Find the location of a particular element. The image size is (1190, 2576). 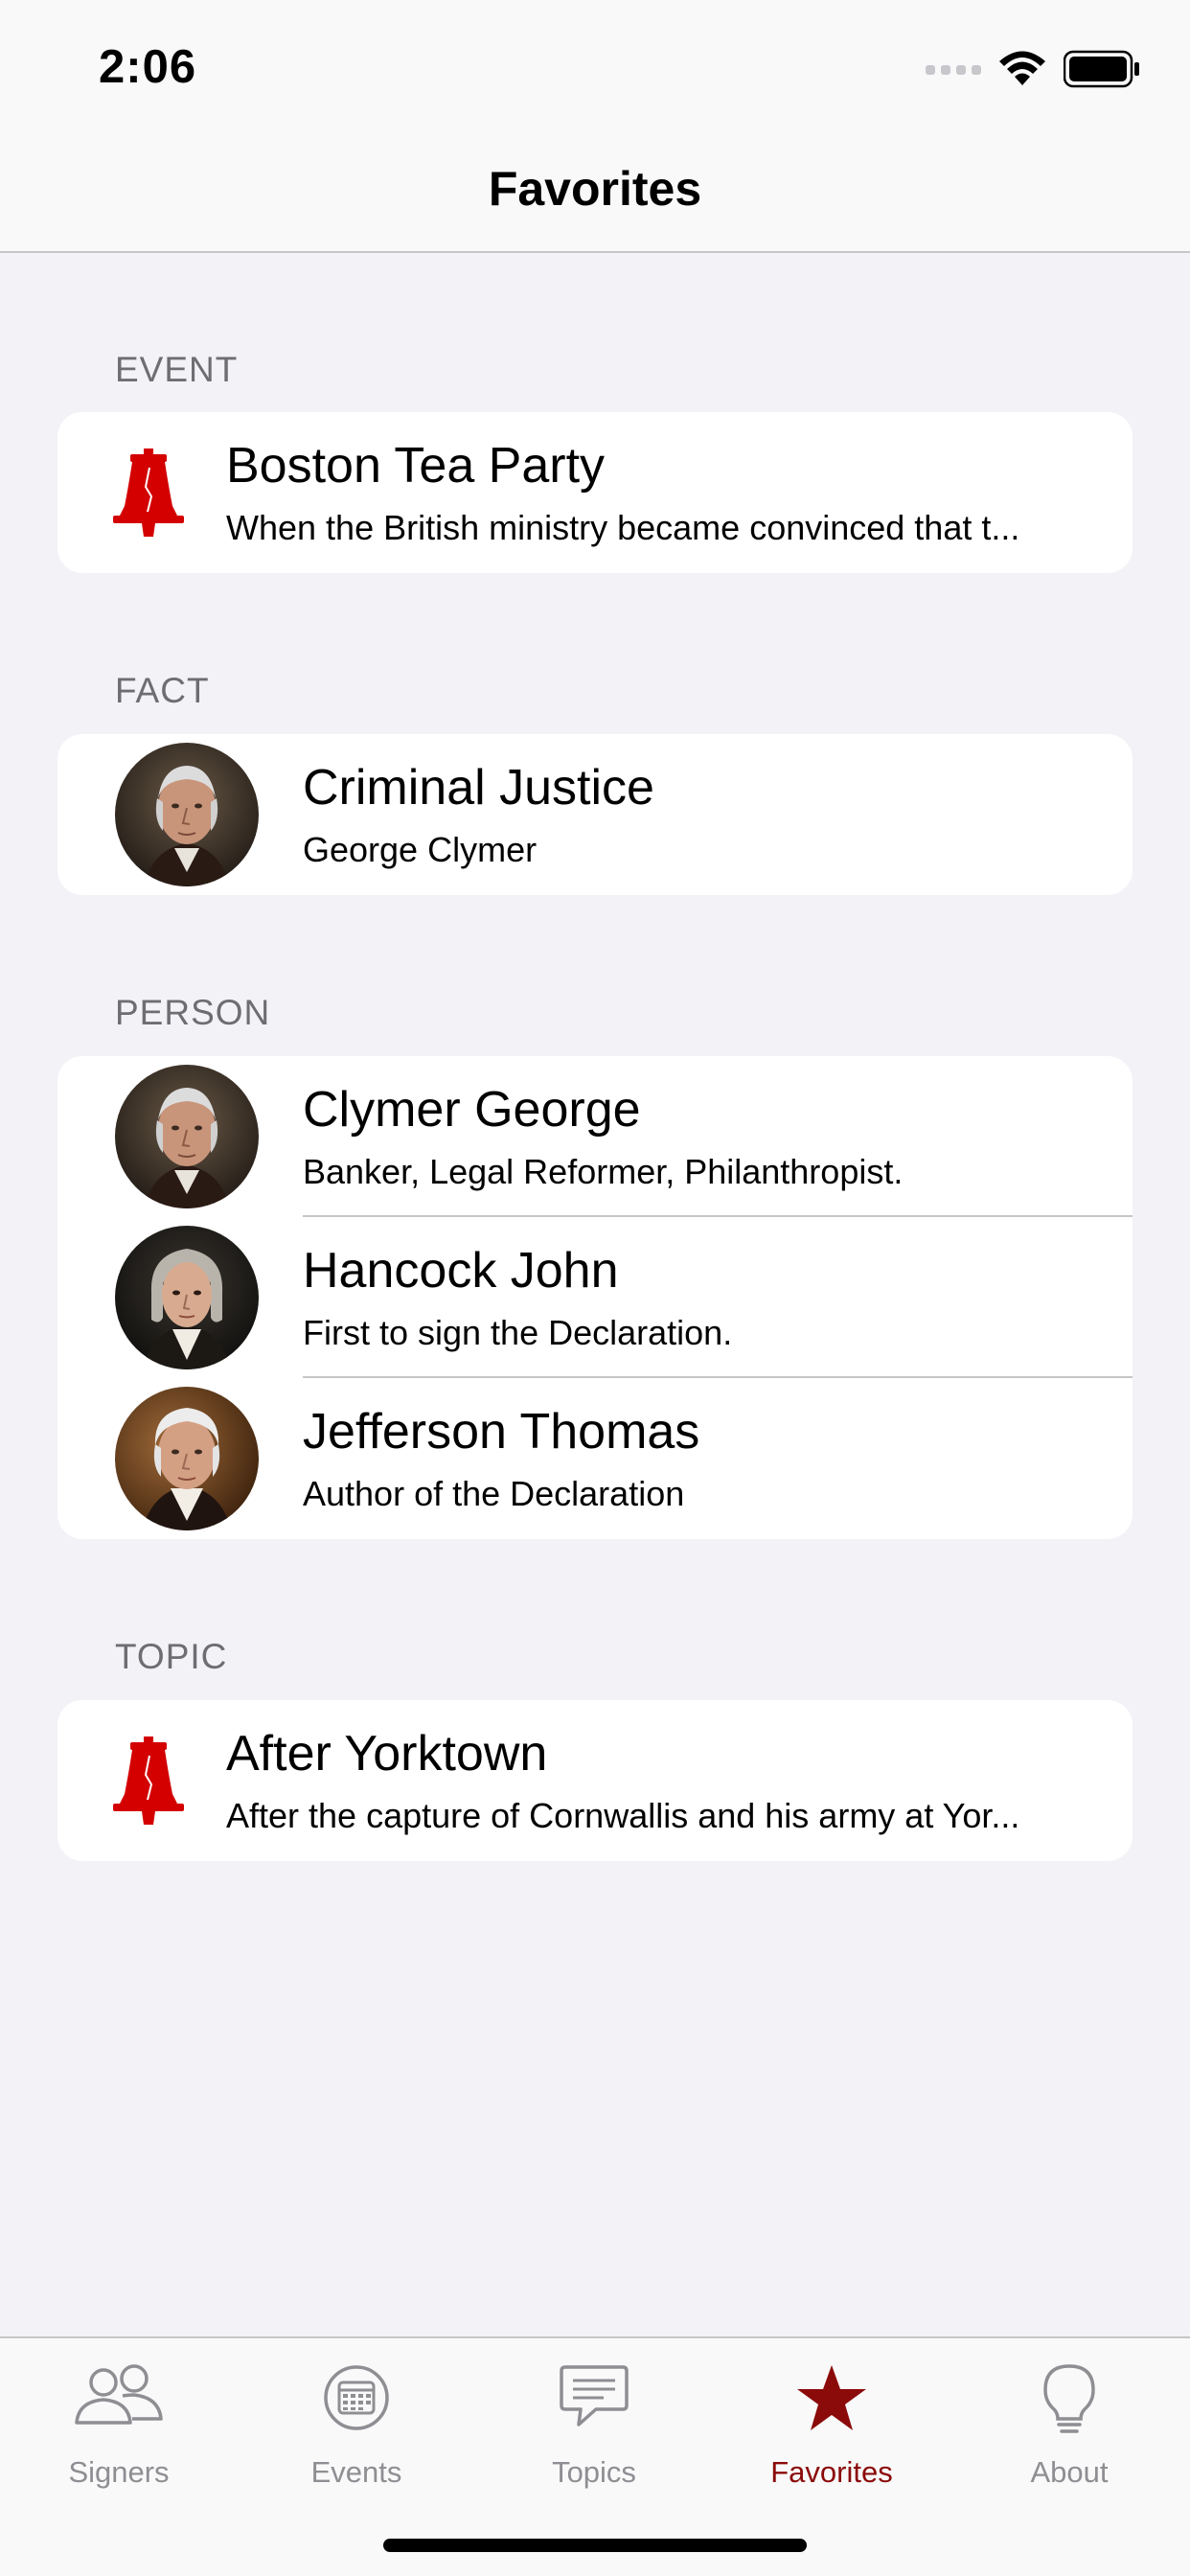

lightbulb-icon is located at coordinates (1069, 2398).